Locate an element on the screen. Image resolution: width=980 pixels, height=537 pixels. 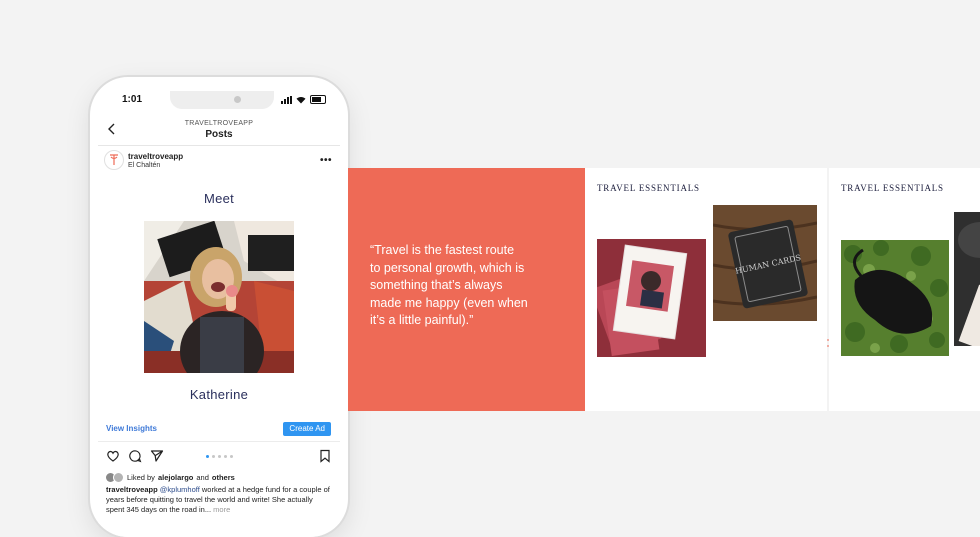
playing-cards-photo is located at coordinates (651, 298).